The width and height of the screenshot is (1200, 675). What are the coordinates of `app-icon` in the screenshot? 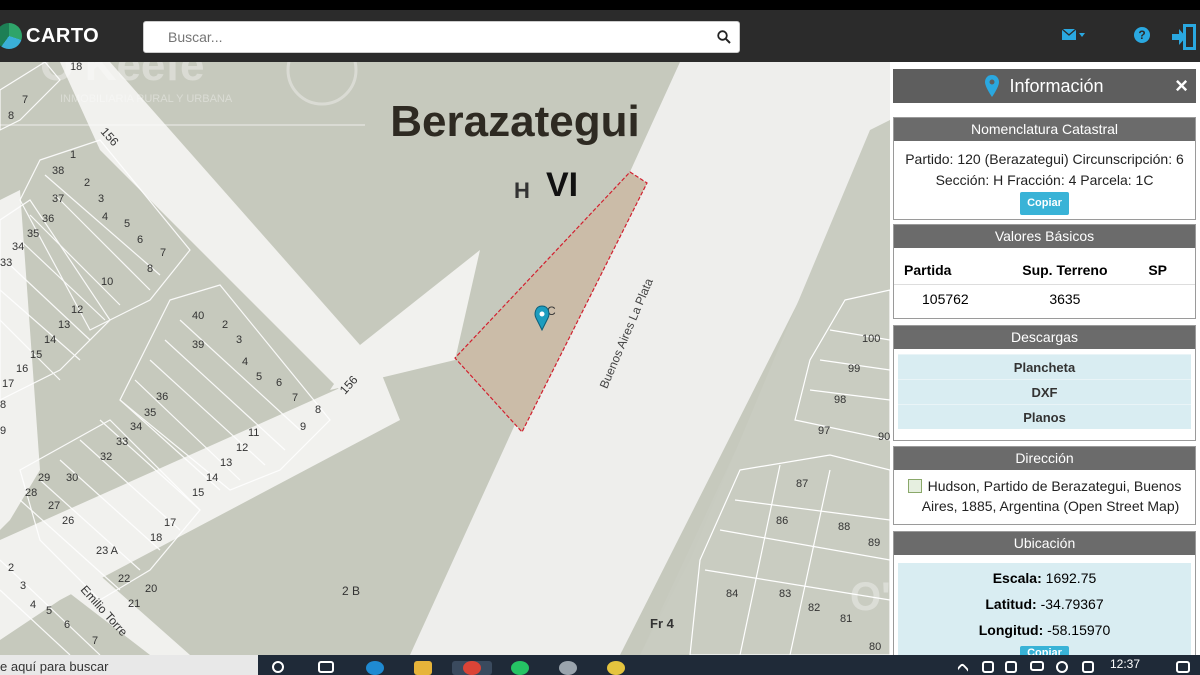 It's located at (568, 668).